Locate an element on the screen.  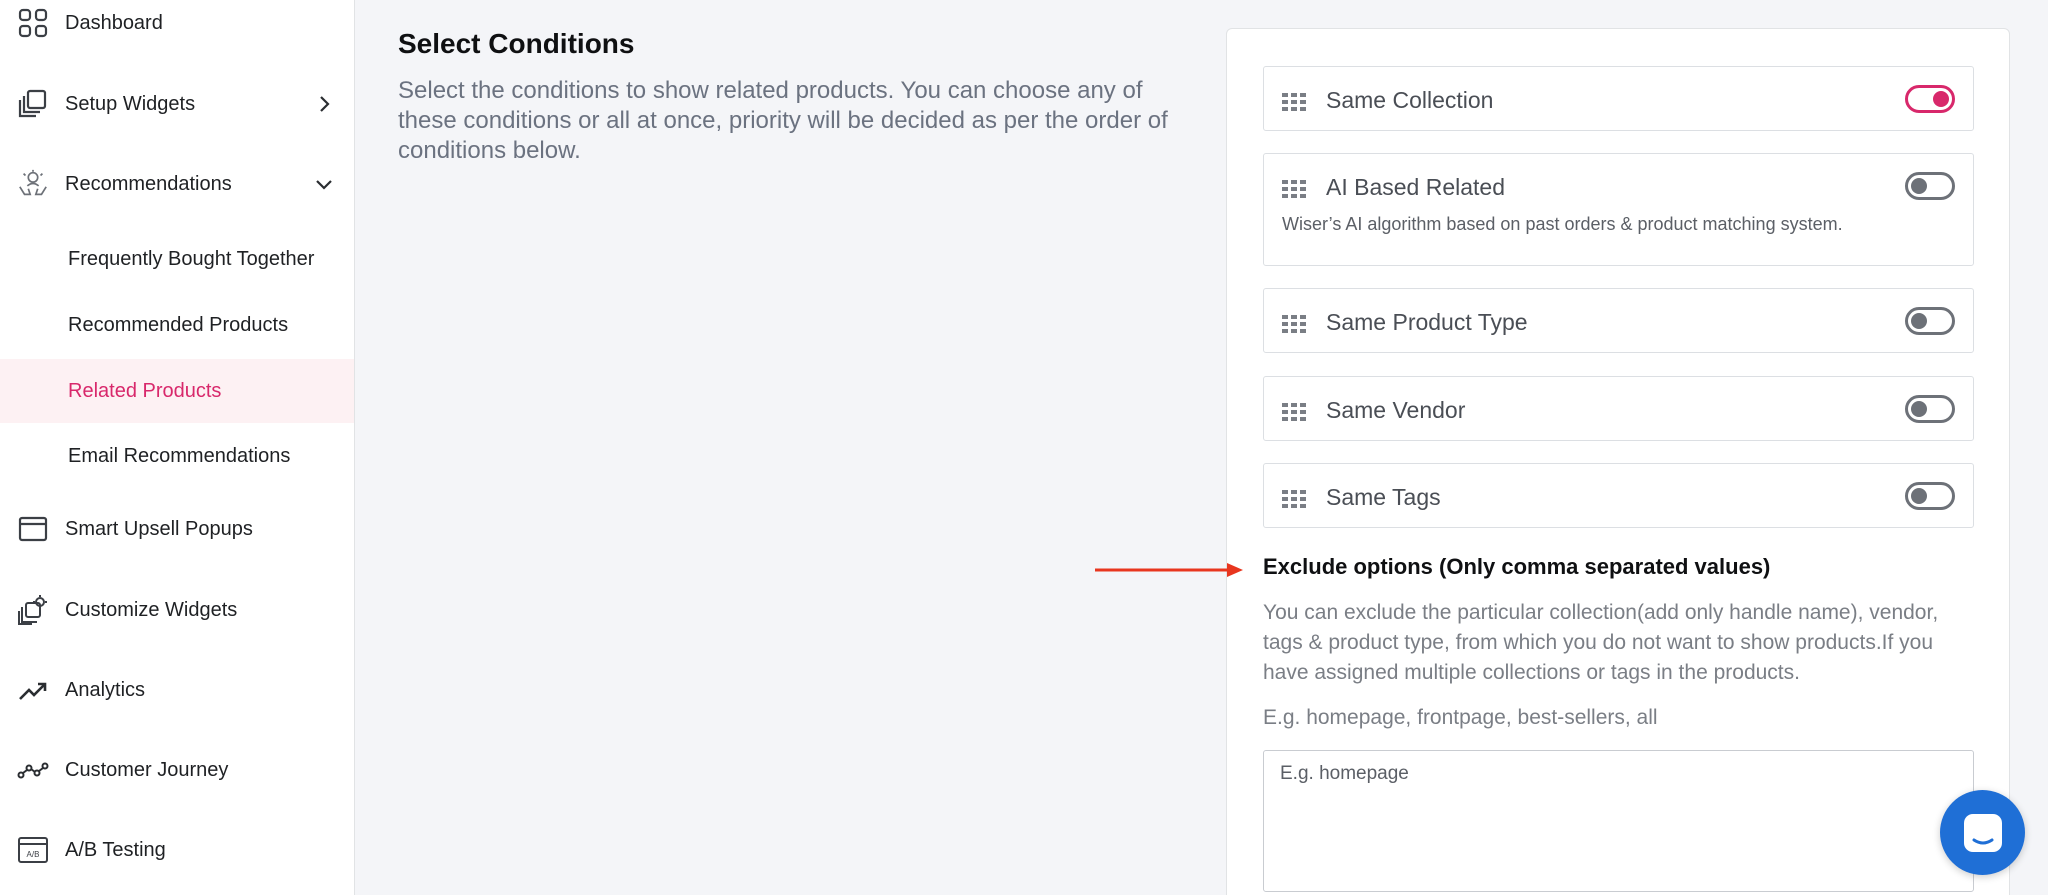
annotation-arrow-icon is located at coordinates (1169, 570).